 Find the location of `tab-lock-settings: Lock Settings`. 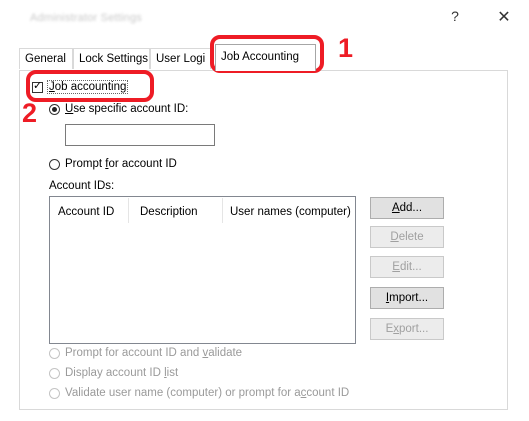

tab-lock-settings: Lock Settings is located at coordinates (111, 58).